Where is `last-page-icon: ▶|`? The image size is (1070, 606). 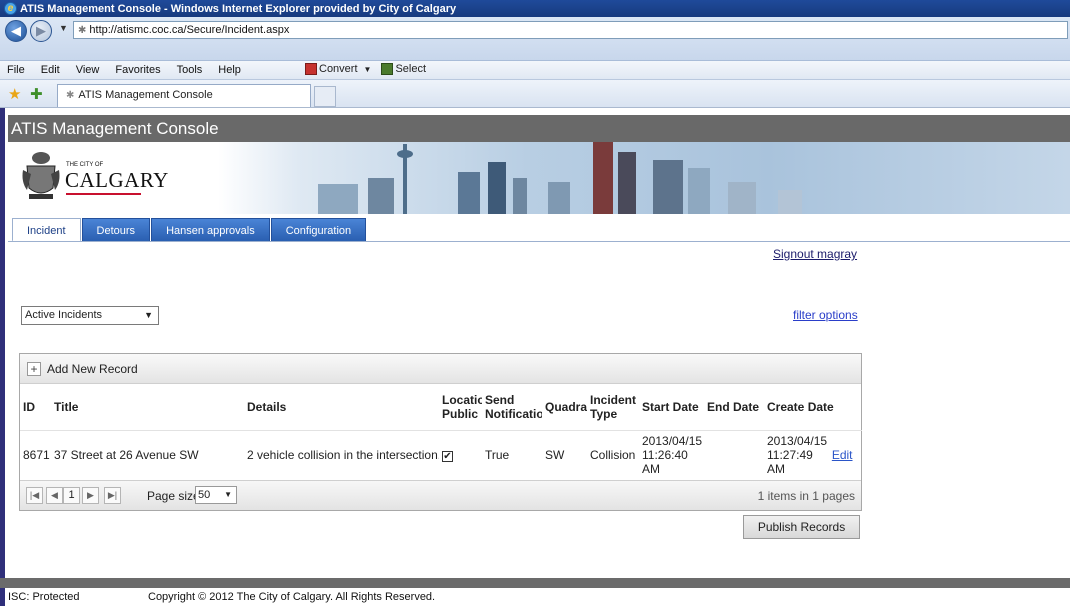
last-page-icon: ▶| is located at coordinates (112, 495).